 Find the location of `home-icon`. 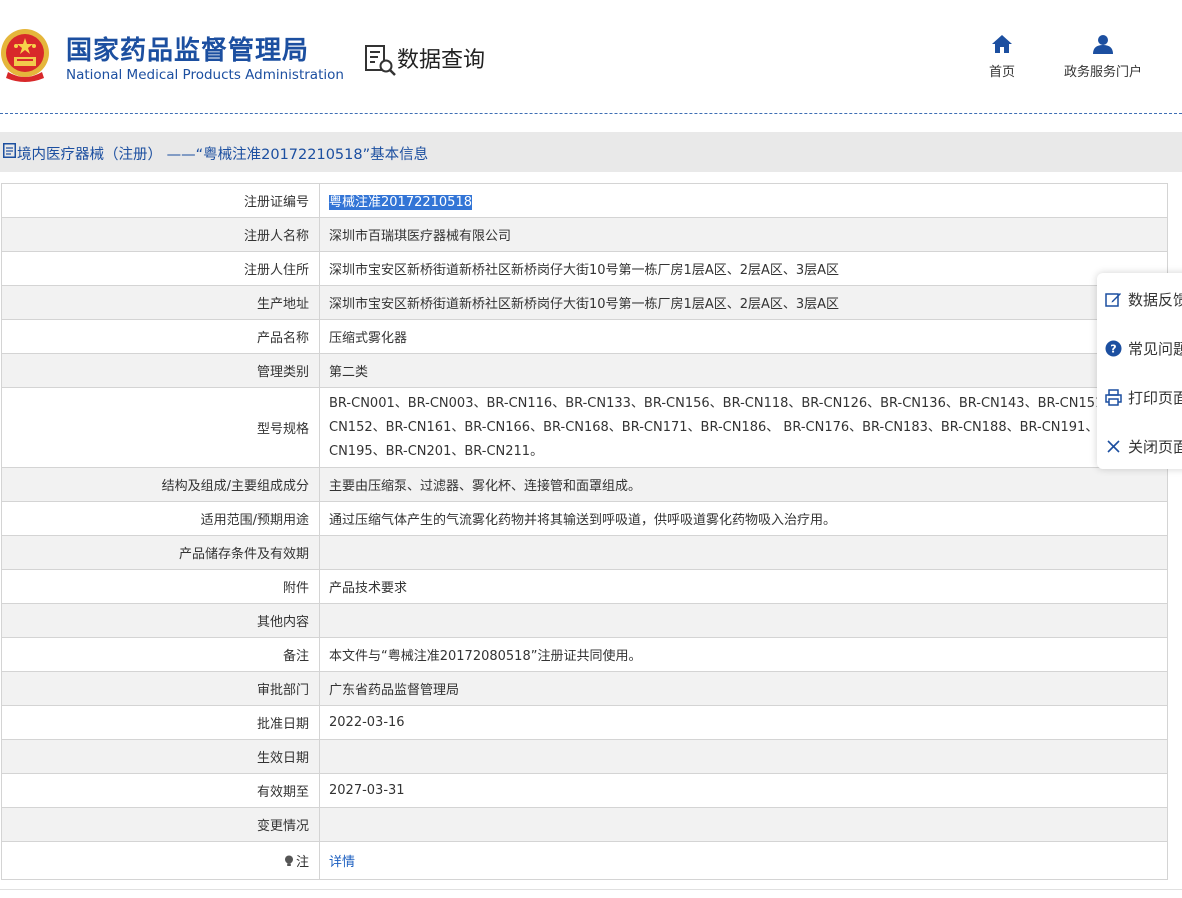

home-icon is located at coordinates (1002, 44).